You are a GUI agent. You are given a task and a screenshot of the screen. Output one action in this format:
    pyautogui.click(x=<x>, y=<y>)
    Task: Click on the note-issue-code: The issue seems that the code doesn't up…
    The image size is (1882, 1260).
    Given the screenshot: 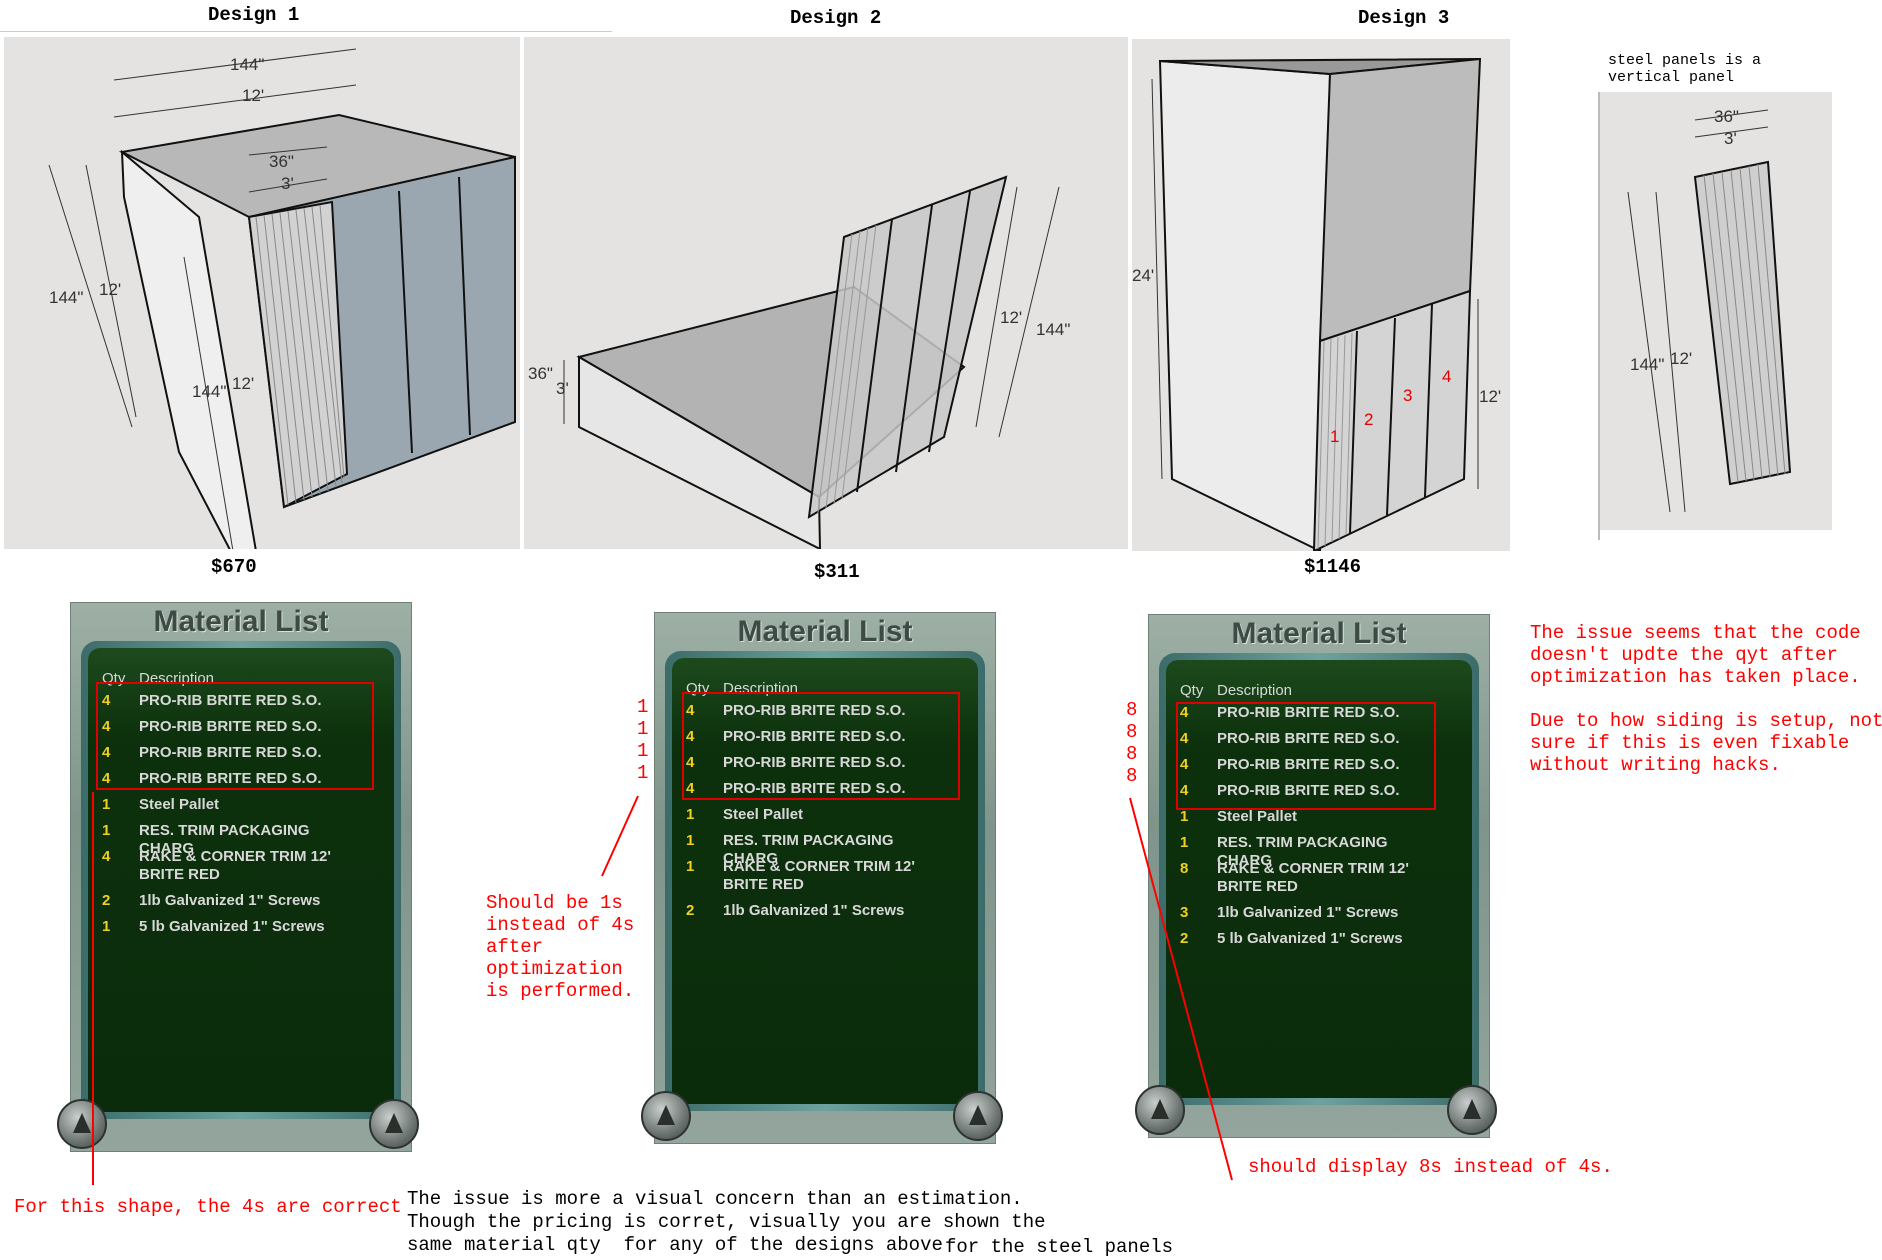 What is the action you would take?
    pyautogui.click(x=1706, y=699)
    